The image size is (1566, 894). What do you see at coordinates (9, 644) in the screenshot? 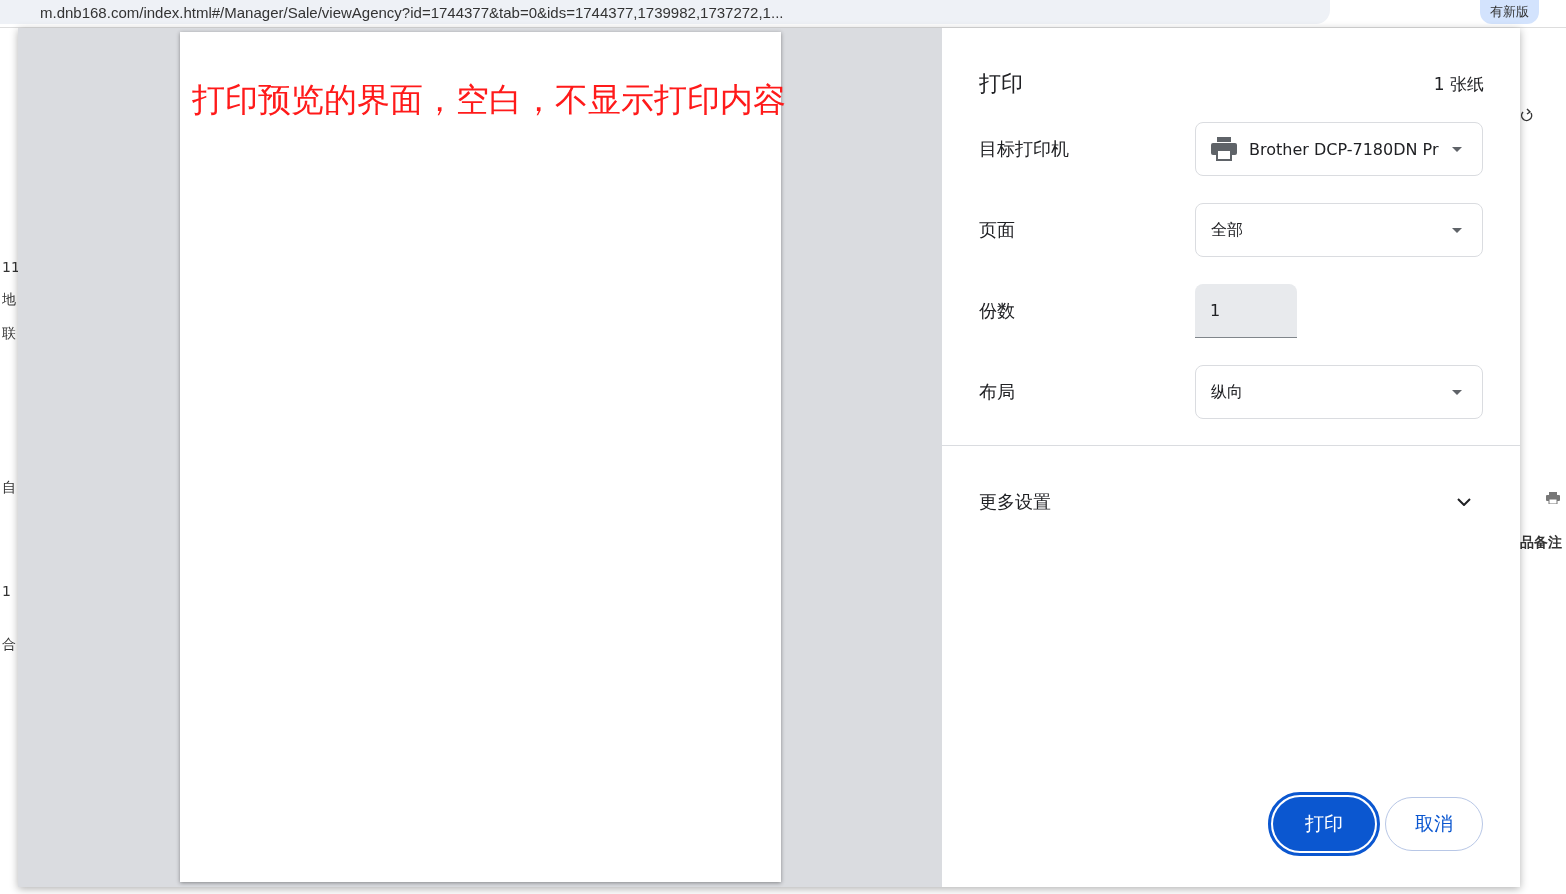
I see `page-text: 合` at bounding box center [9, 644].